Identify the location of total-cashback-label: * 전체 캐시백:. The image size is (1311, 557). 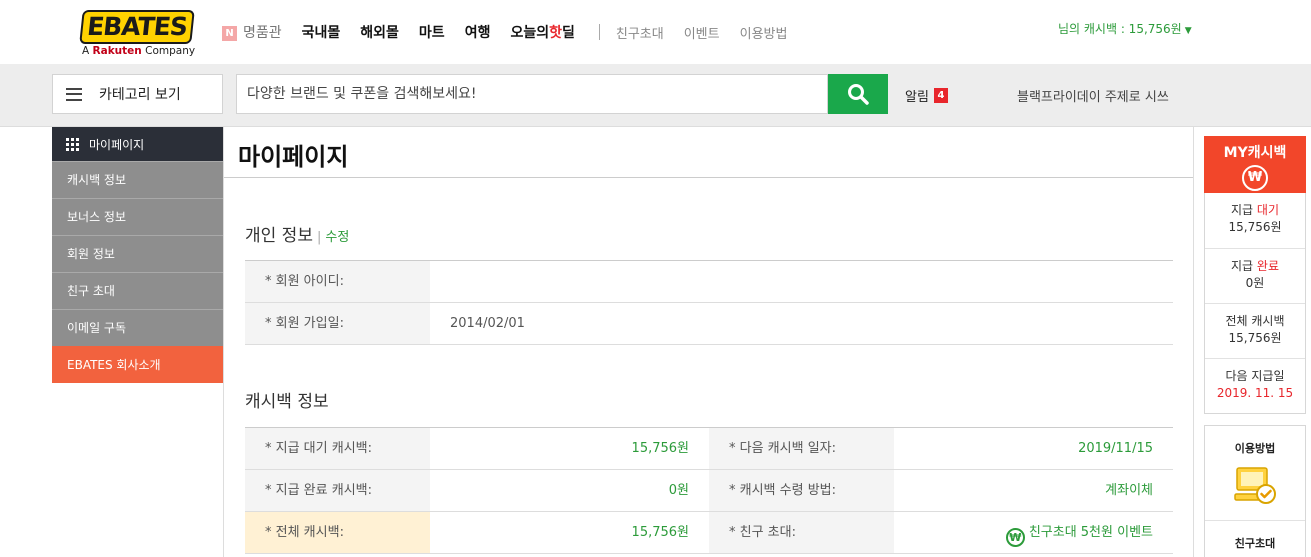
(337, 532).